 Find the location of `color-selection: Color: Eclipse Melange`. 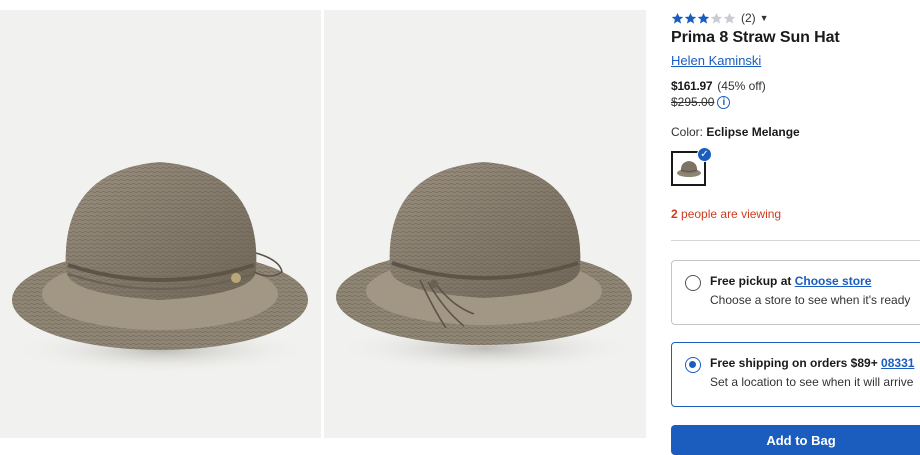

color-selection: Color: Eclipse Melange is located at coordinates (735, 132).